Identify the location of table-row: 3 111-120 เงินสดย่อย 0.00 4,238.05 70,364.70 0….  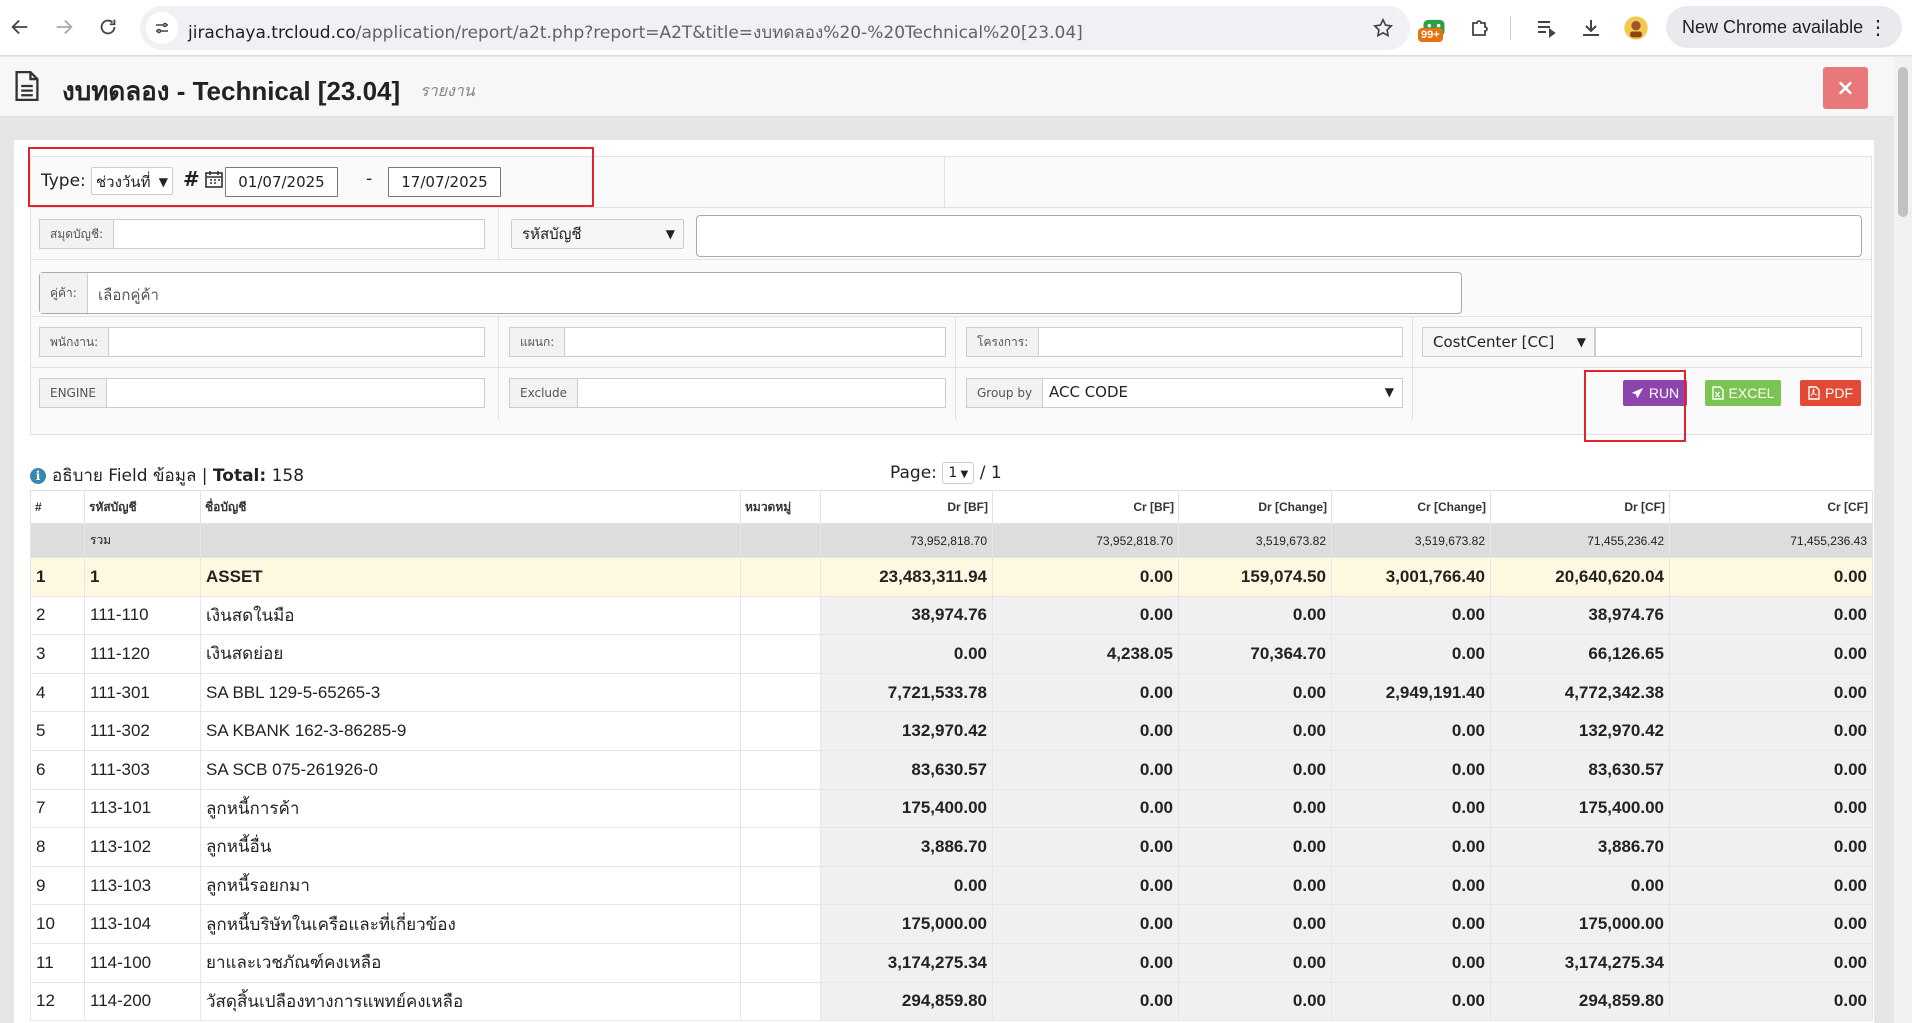
(951, 654).